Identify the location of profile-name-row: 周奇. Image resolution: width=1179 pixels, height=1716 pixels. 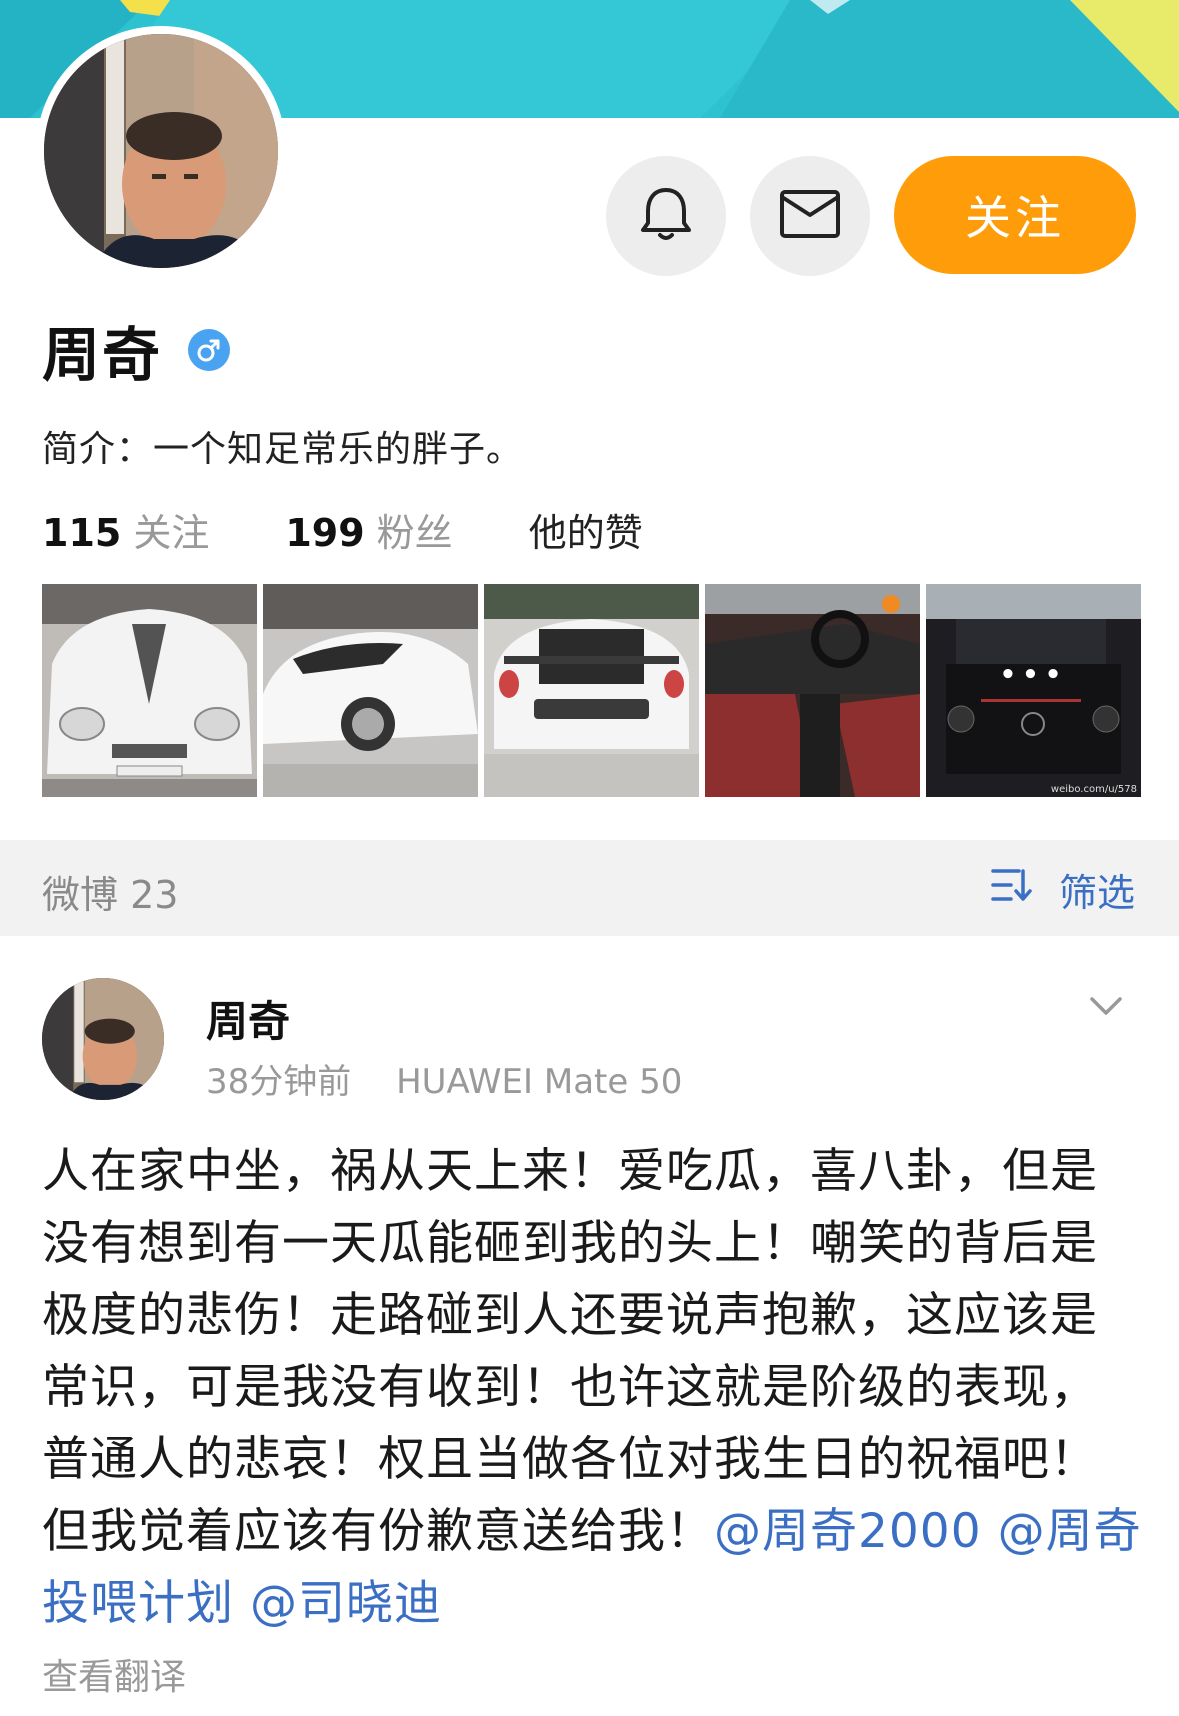
(136, 350).